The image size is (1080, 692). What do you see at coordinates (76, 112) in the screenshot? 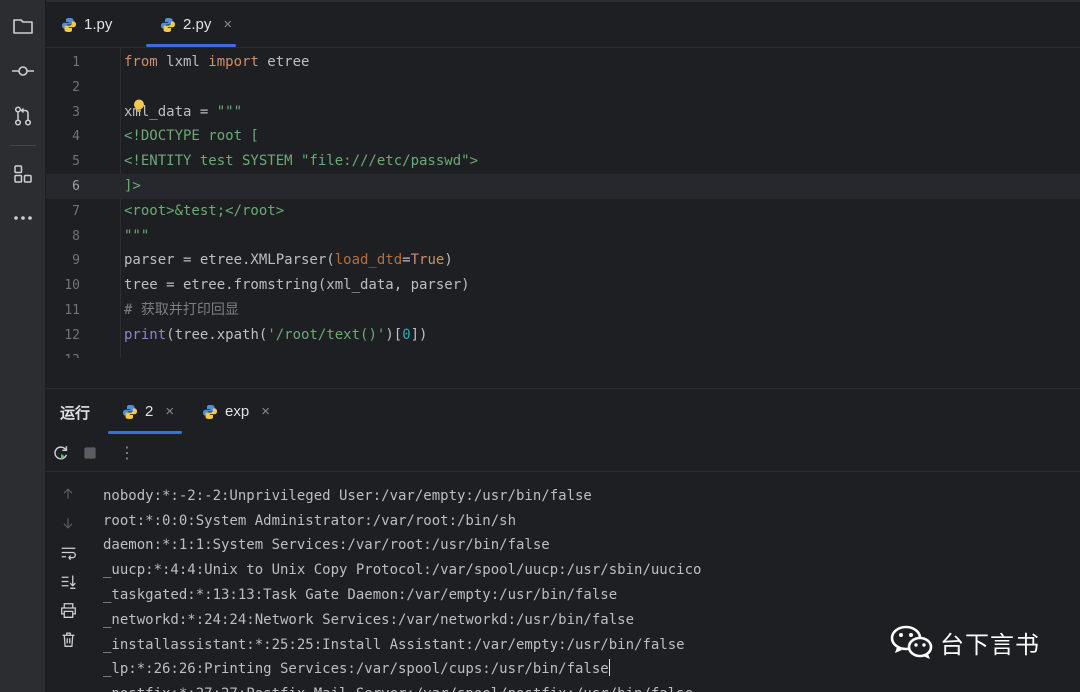
I see `line-number: 3` at bounding box center [76, 112].